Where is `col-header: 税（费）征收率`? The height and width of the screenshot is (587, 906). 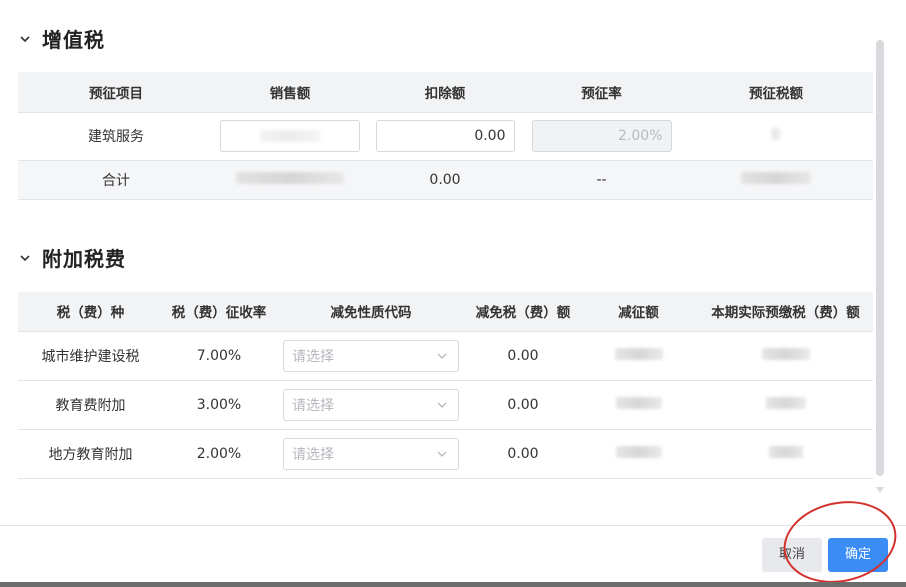
col-header: 税（费）征收率 is located at coordinates (219, 312).